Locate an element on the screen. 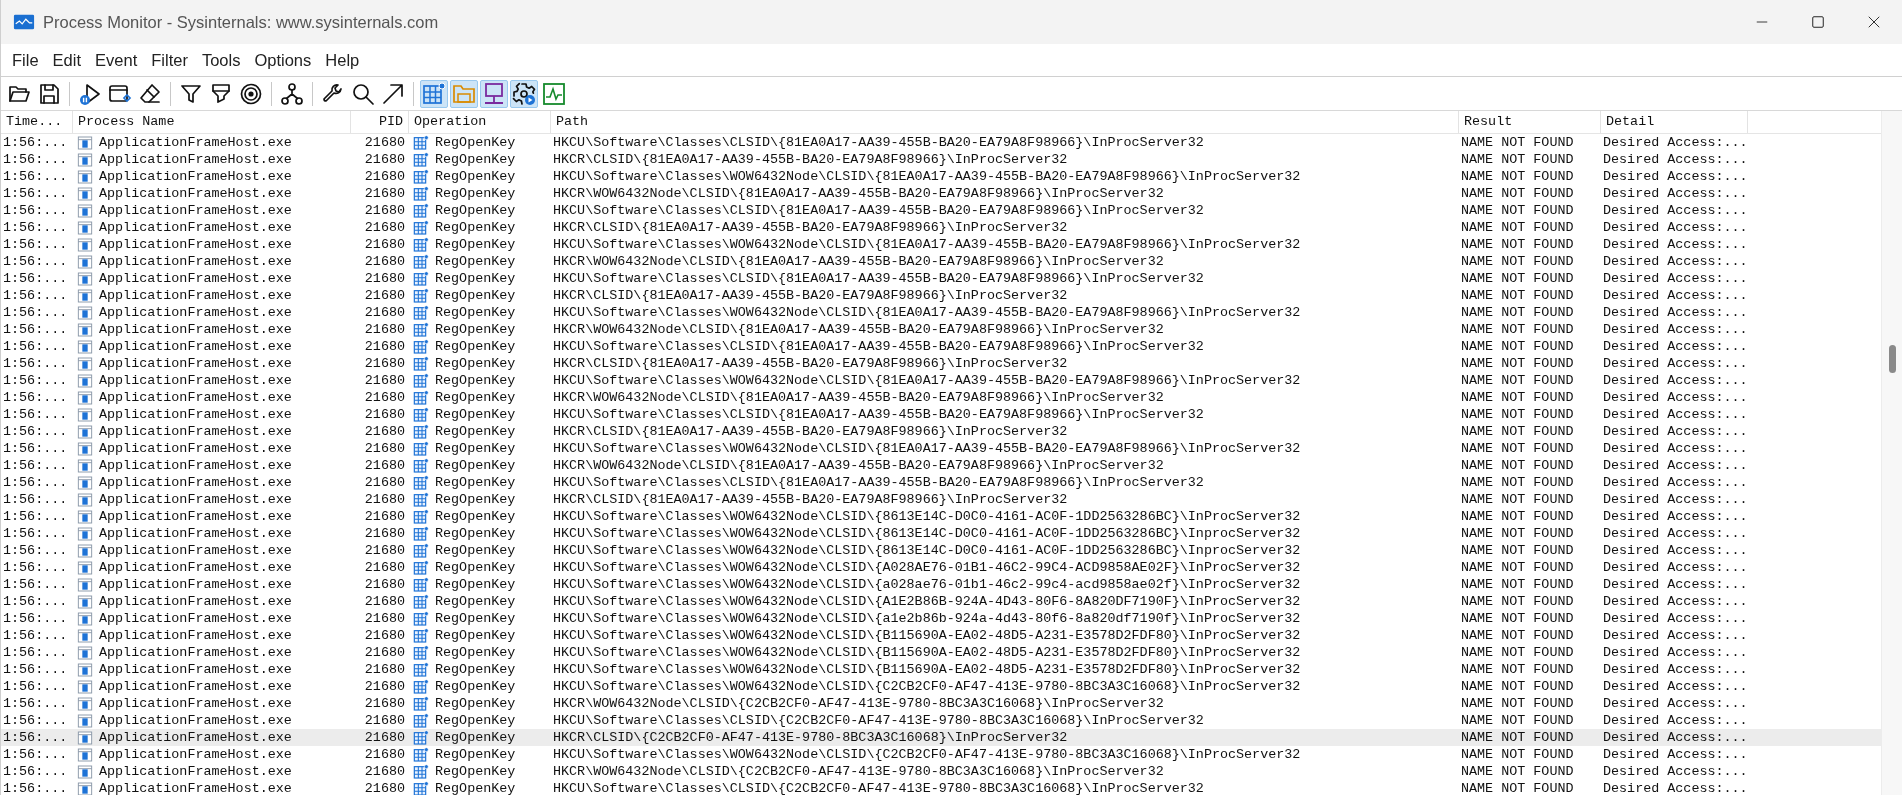  tree-icon is located at coordinates (292, 93).